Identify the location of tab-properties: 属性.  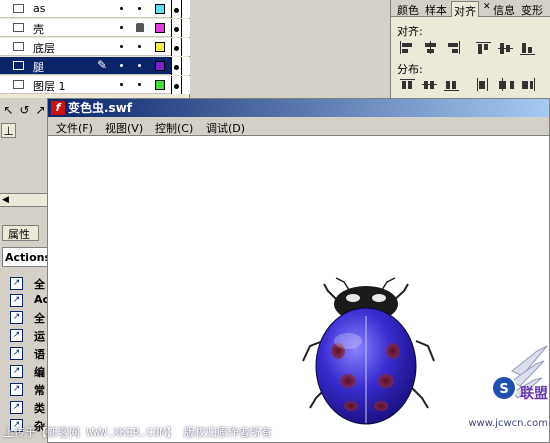
(20, 233).